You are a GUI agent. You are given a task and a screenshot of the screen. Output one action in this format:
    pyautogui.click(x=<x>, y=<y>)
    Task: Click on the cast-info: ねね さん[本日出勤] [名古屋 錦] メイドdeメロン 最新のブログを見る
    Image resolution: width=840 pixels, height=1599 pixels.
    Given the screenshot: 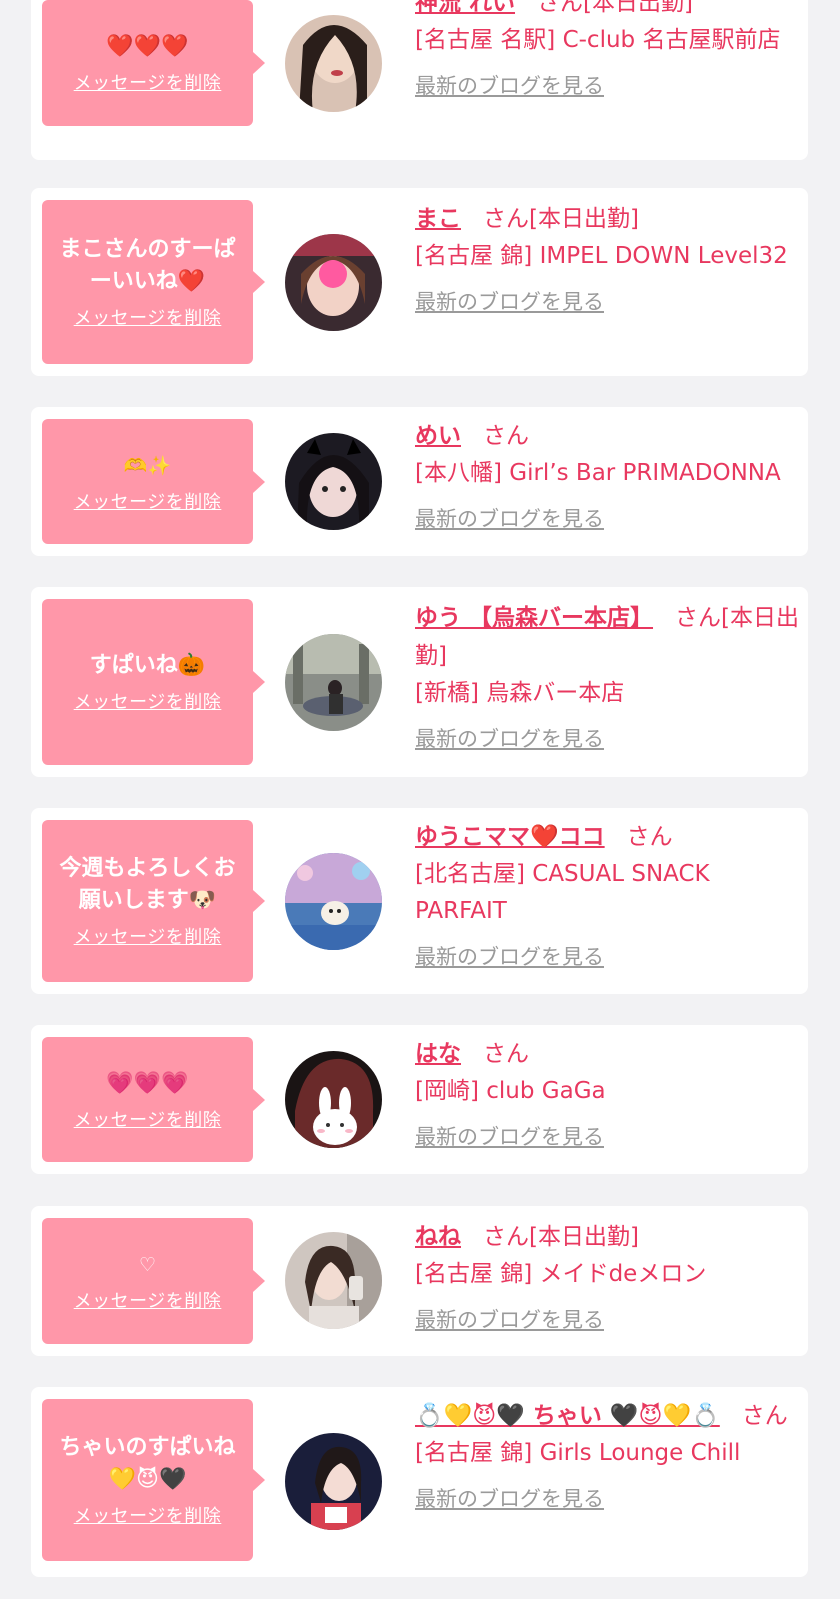 What is the action you would take?
    pyautogui.click(x=607, y=1278)
    